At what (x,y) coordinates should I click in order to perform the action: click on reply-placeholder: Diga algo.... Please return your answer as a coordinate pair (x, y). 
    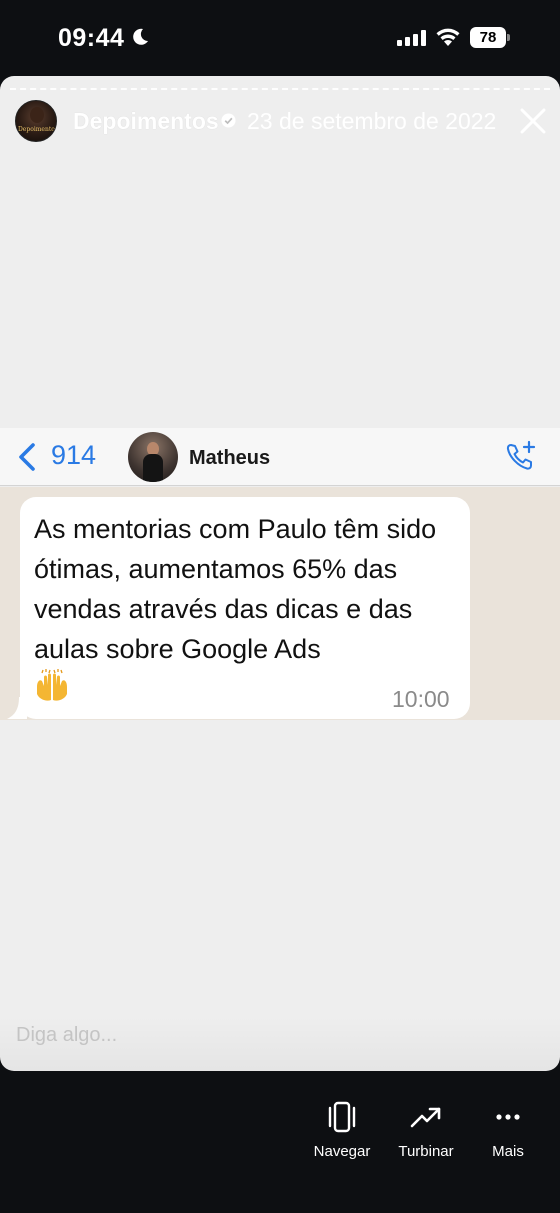
    Looking at the image, I should click on (67, 1035).